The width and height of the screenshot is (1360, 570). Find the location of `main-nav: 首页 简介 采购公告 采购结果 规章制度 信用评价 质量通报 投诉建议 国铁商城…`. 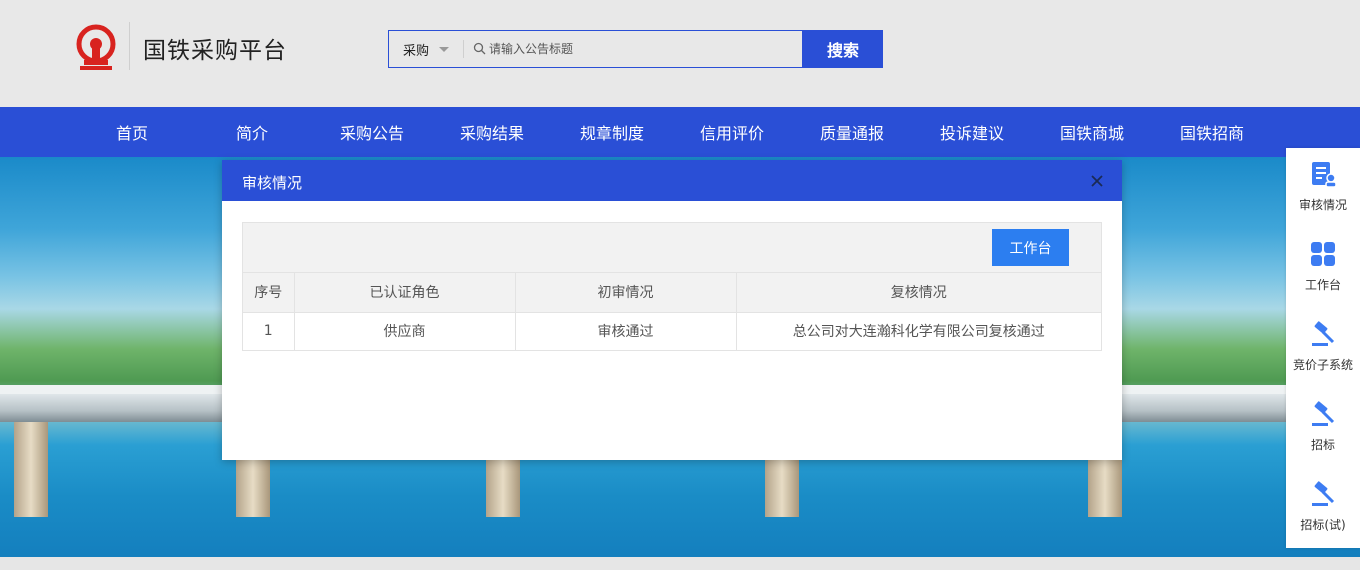

main-nav: 首页 简介 采购公告 采购结果 规章制度 信用评价 质量通报 投诉建议 国铁商城… is located at coordinates (680, 132).